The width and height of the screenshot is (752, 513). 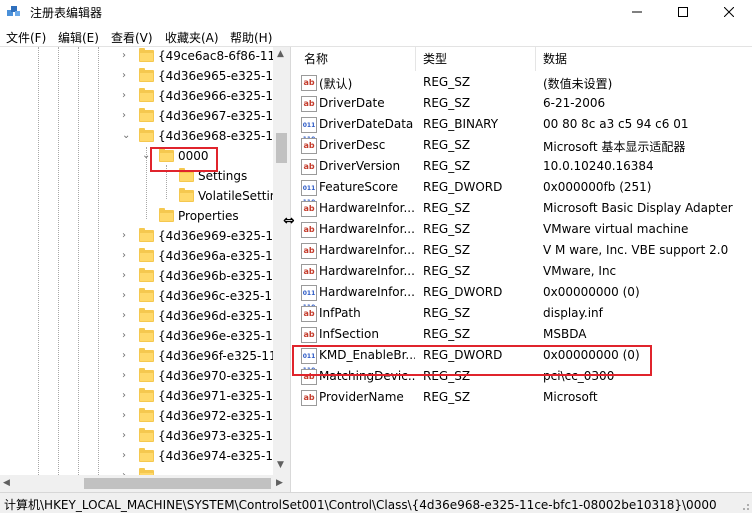 What do you see at coordinates (219, 376) in the screenshot?
I see `tree-item-label: {4d36e970-e325-11` at bounding box center [219, 376].